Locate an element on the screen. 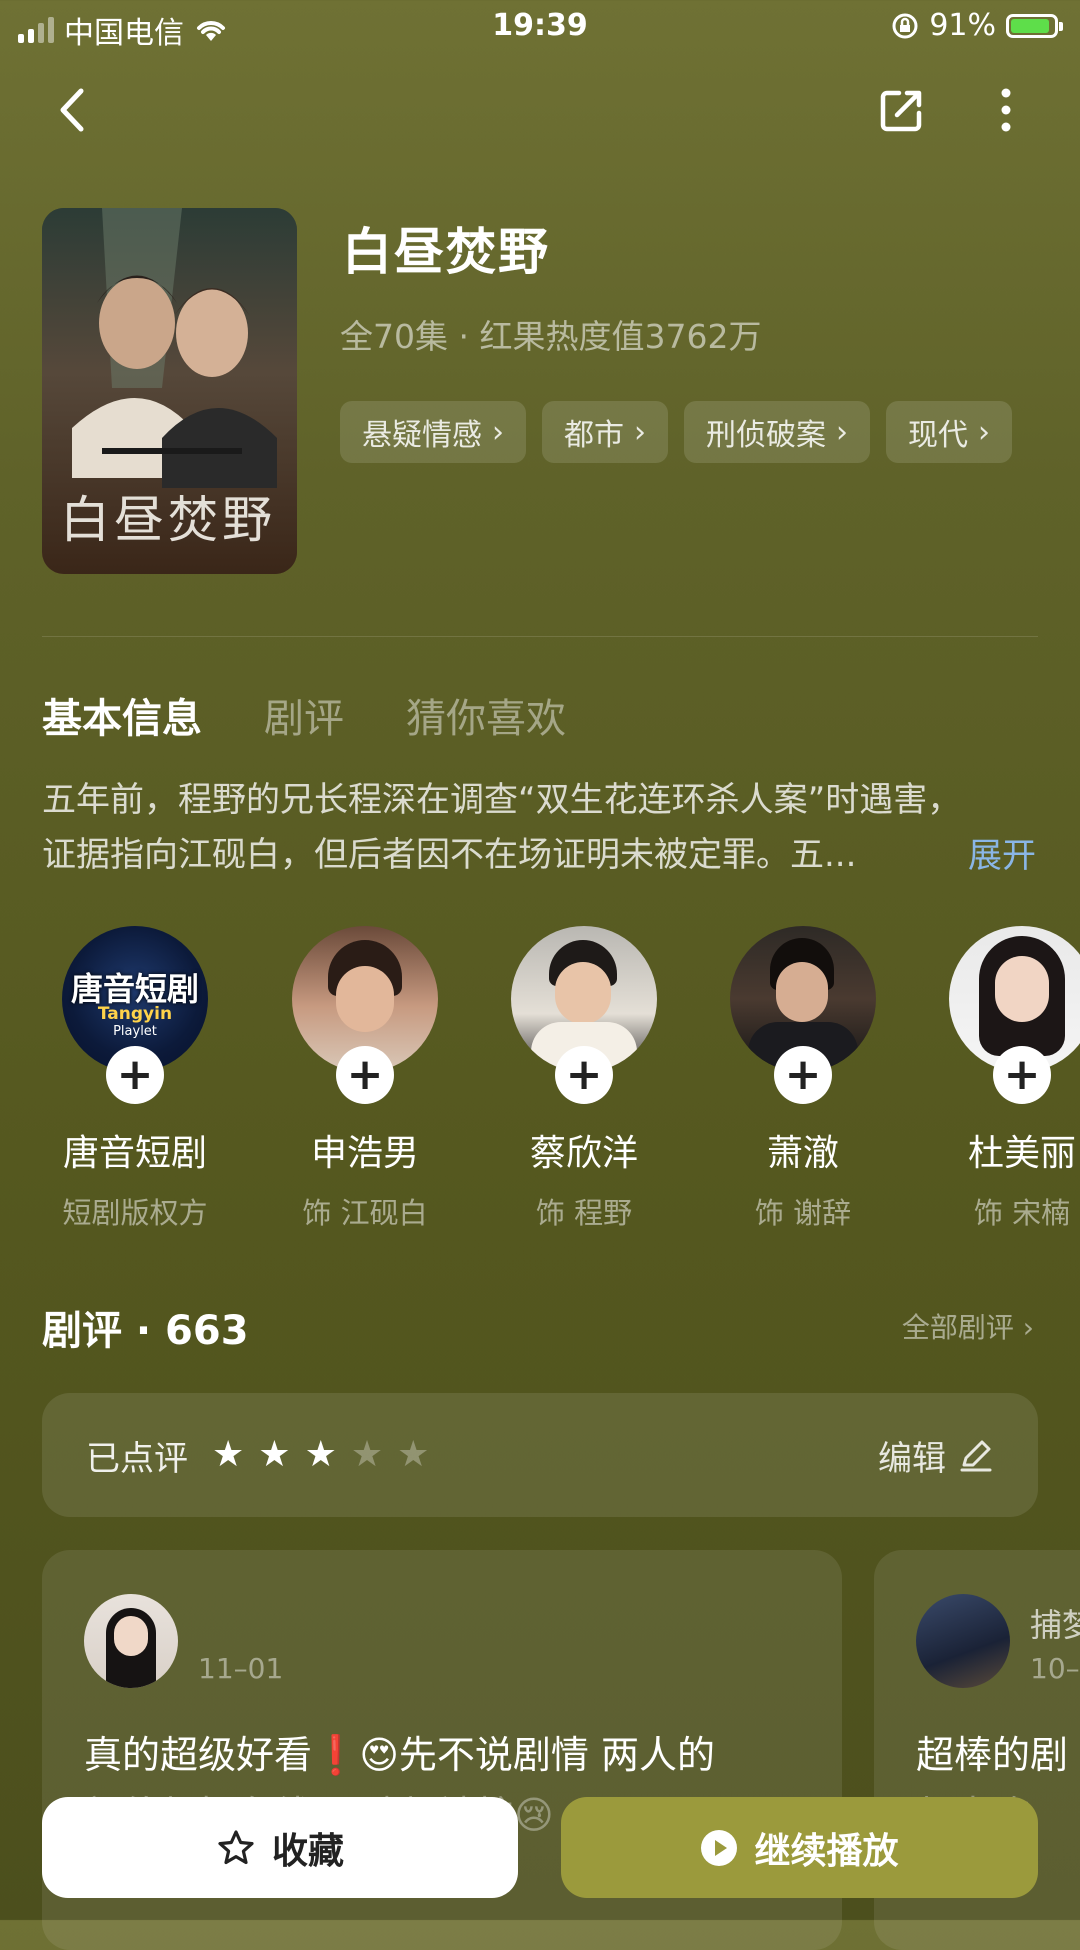 The image size is (1080, 1950). edit-review-button: 编辑 is located at coordinates (936, 1455).